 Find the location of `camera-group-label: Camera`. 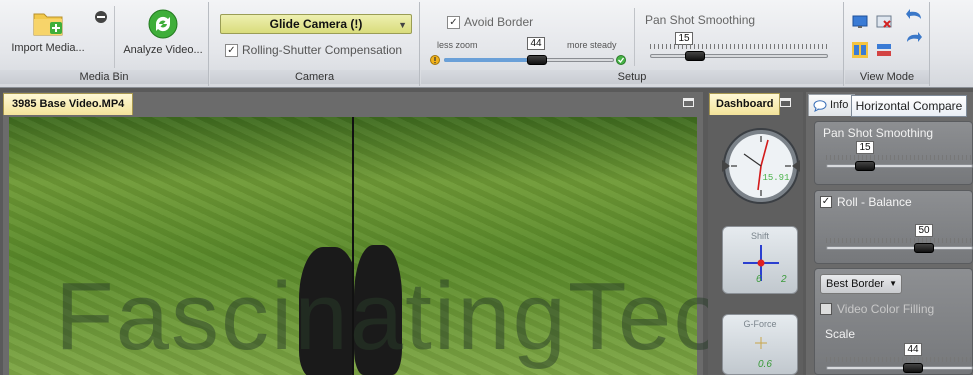

camera-group-label: Camera is located at coordinates (314, 77).